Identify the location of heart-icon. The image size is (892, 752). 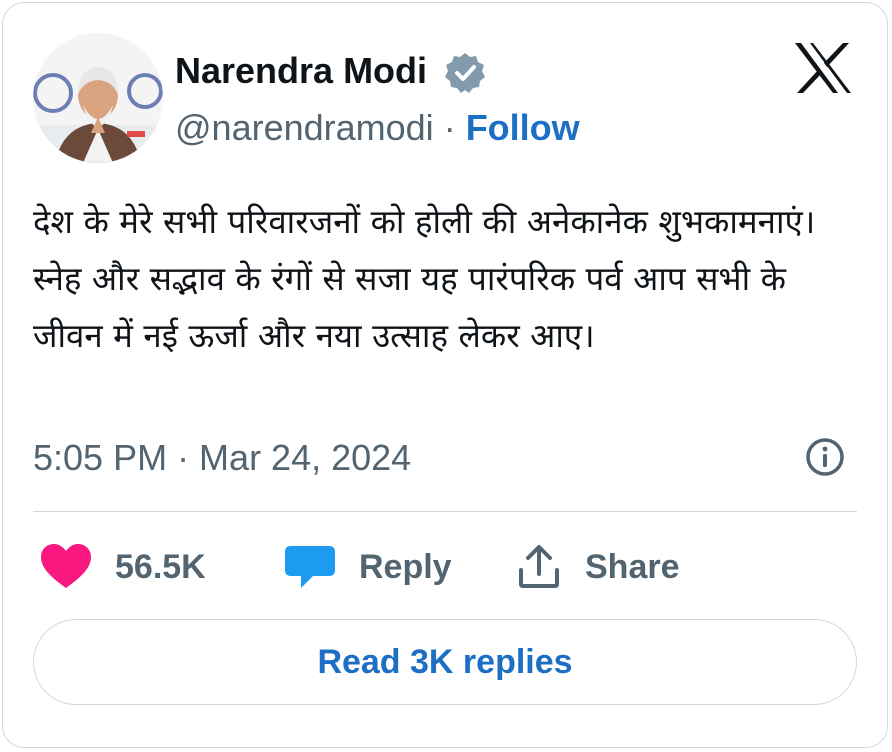
(66, 566).